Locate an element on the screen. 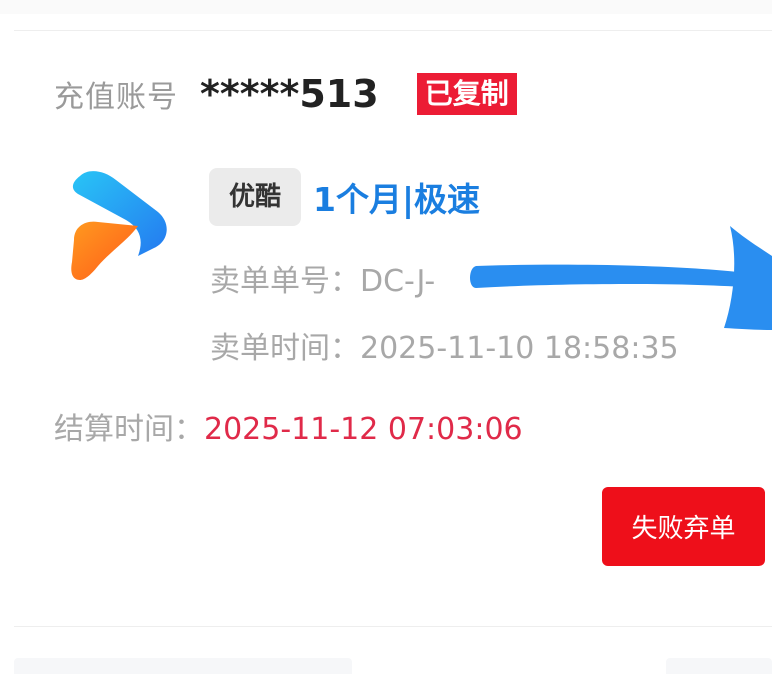 The width and height of the screenshot is (772, 674). account-value: *****513 is located at coordinates (289, 94).